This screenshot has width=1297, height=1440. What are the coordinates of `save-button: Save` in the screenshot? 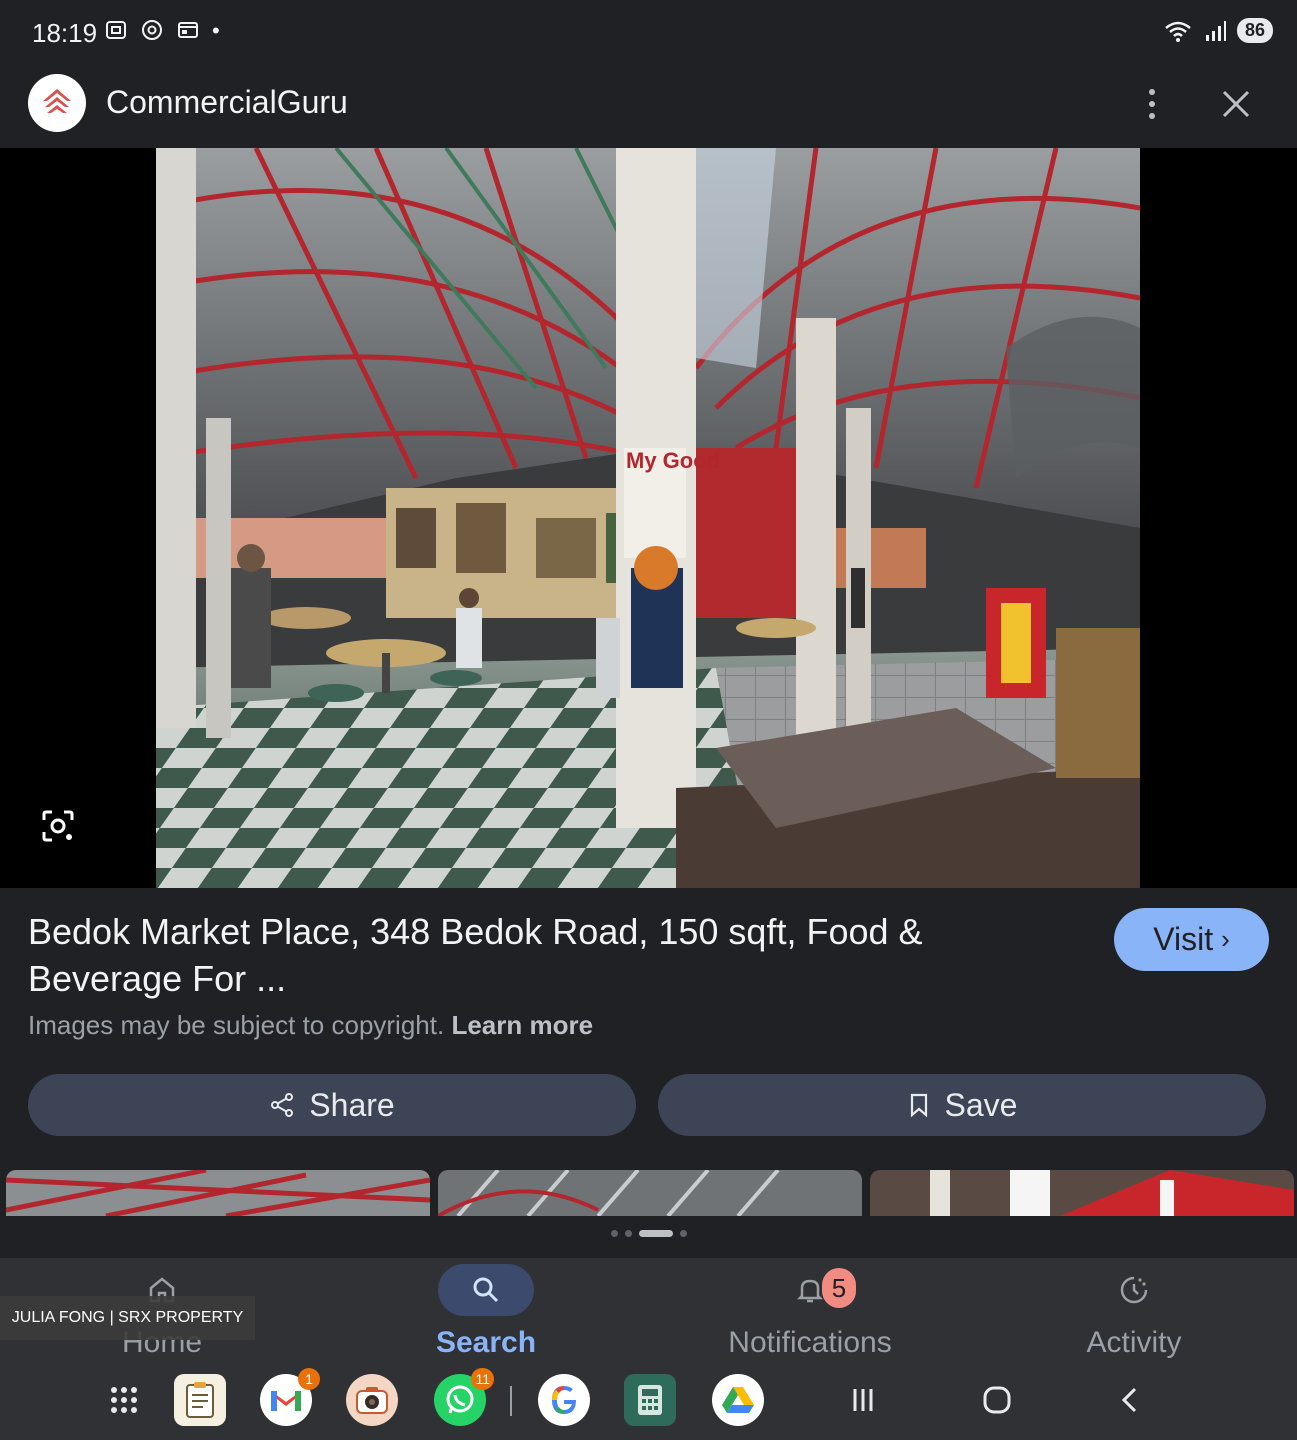 It's located at (962, 1105).